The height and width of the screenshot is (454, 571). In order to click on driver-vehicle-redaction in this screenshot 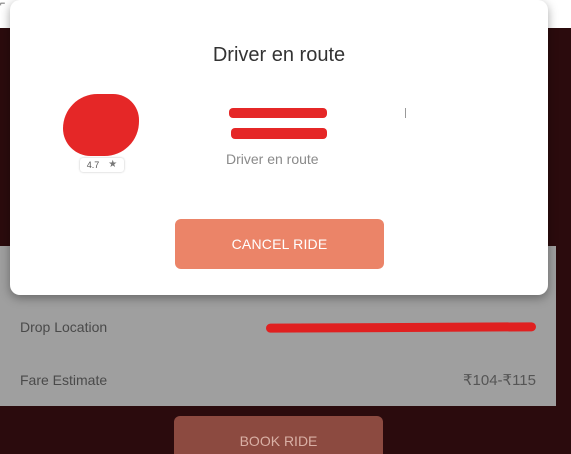, I will do `click(279, 133)`.